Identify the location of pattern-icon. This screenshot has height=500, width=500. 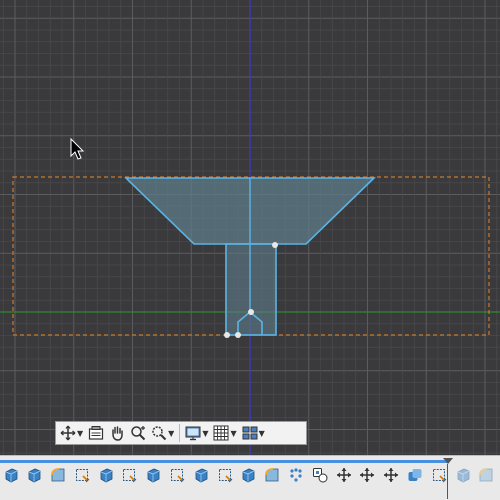
(296, 475).